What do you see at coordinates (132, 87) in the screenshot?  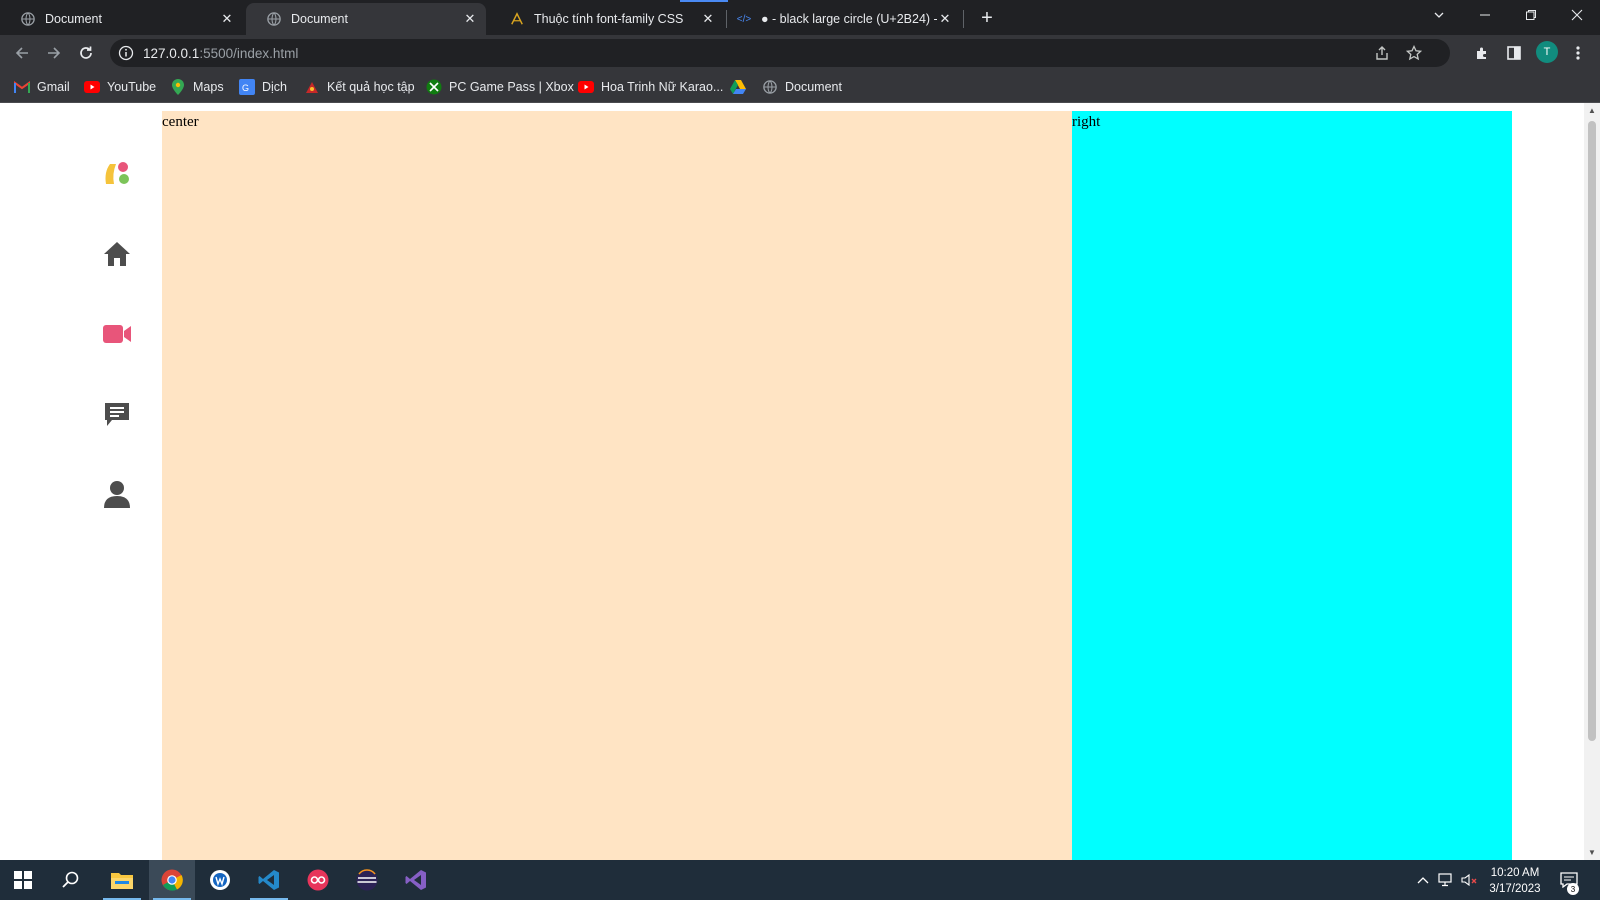 I see `bookmark-label: YouTube` at bounding box center [132, 87].